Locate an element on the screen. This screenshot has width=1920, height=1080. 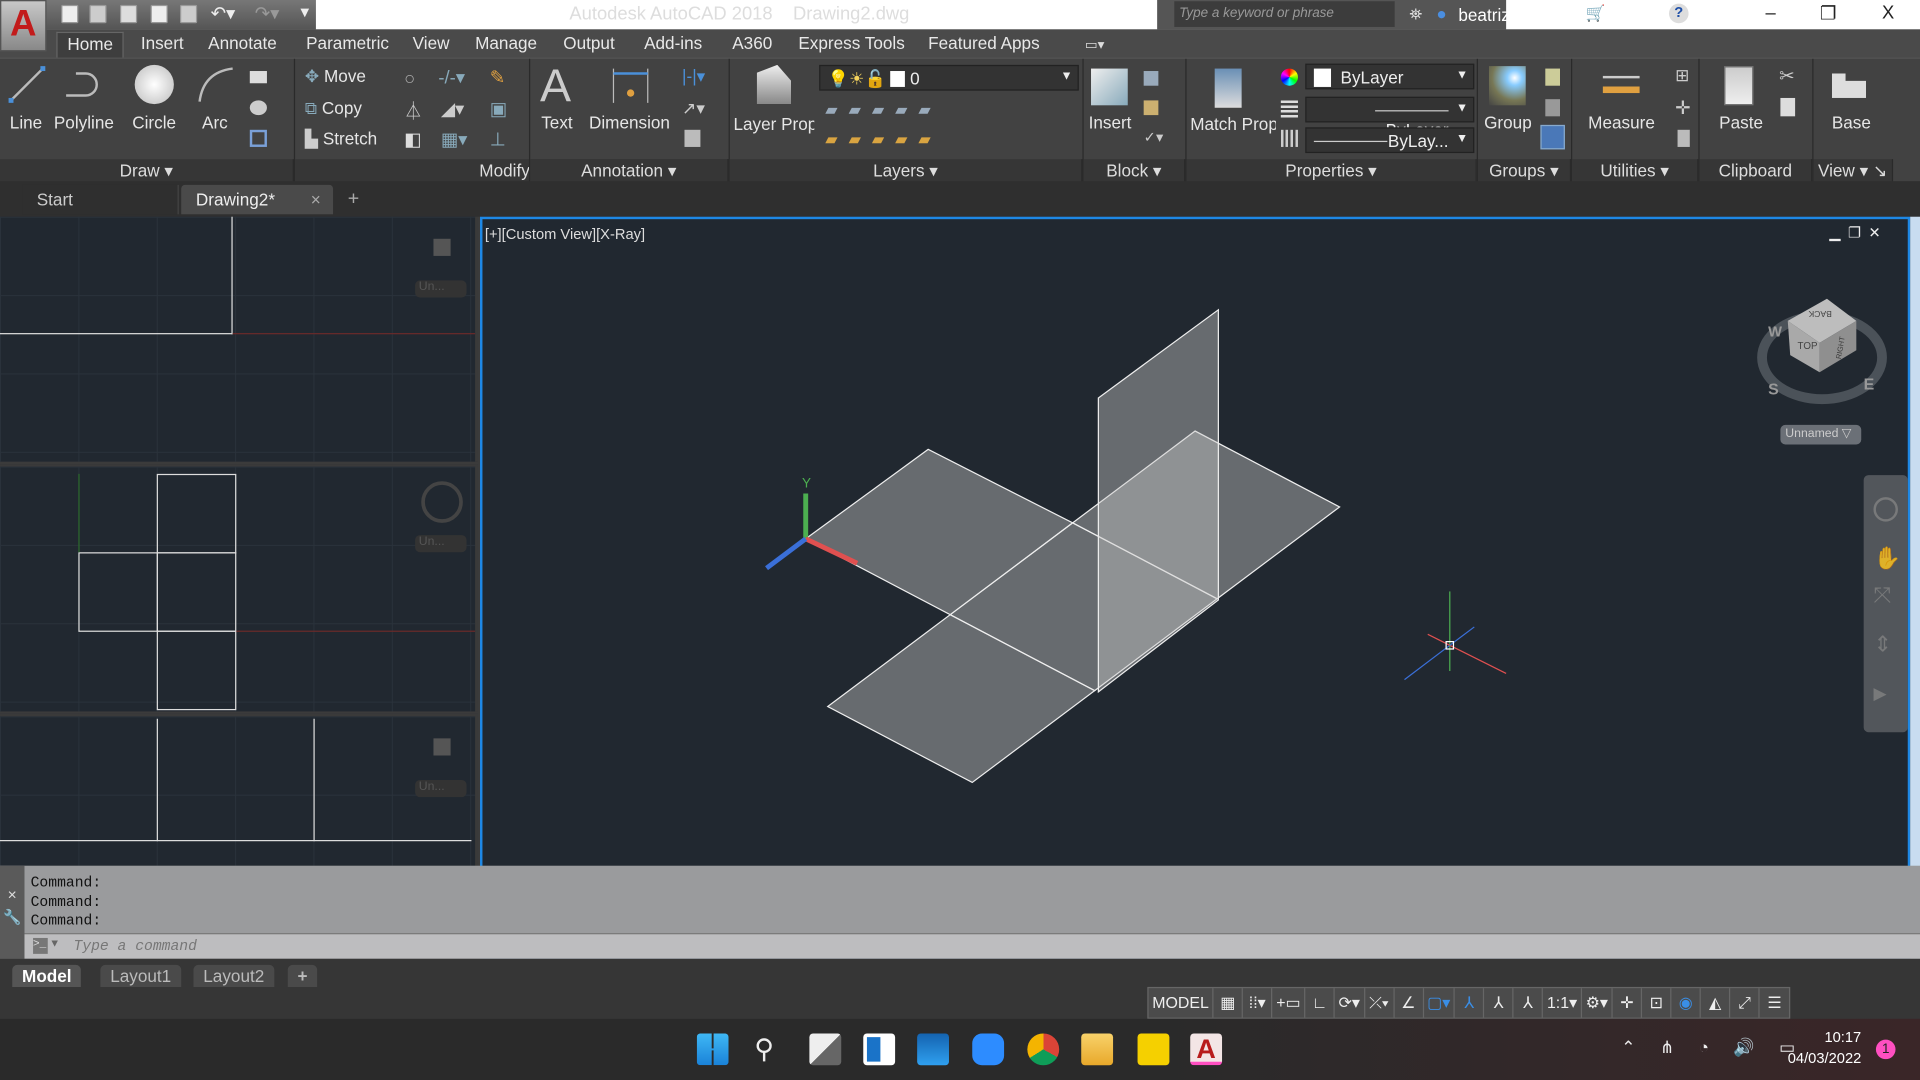
auto-scale-icon: ⅄ is located at coordinates (1499, 1003).